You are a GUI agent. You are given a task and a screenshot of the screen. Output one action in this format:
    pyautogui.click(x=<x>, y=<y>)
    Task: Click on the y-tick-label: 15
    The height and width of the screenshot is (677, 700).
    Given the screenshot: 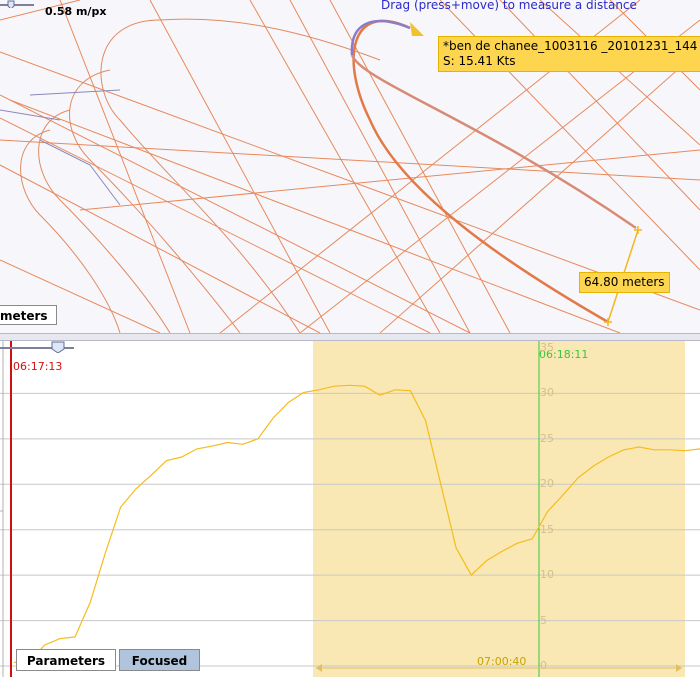 What is the action you would take?
    pyautogui.click(x=547, y=529)
    